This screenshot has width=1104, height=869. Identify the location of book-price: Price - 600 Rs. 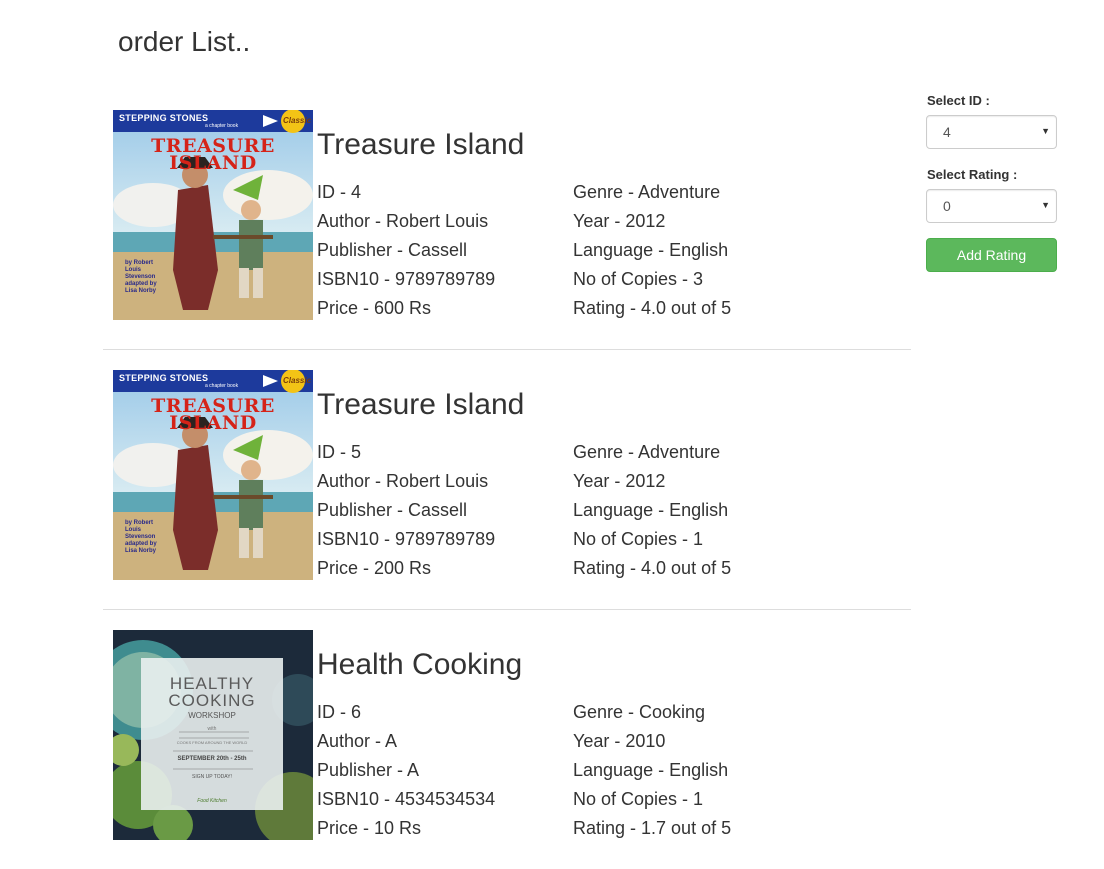
(374, 308).